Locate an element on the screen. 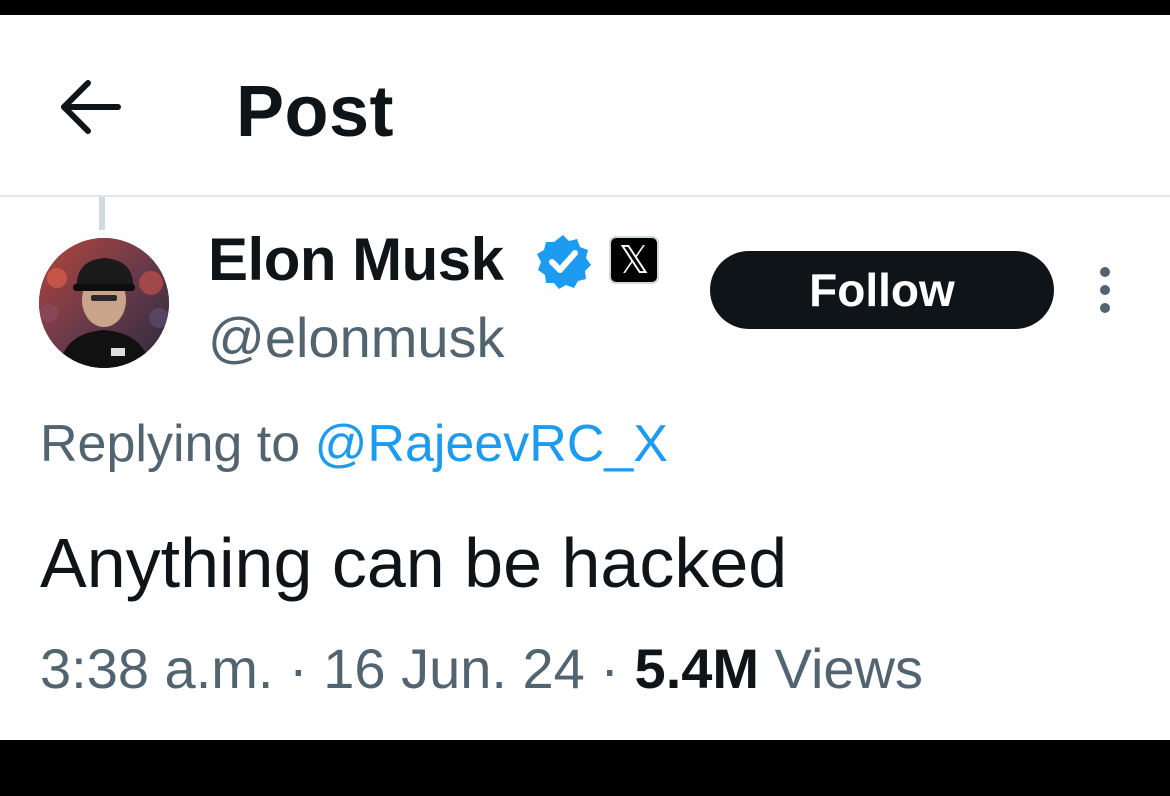  back-button is located at coordinates (91, 107).